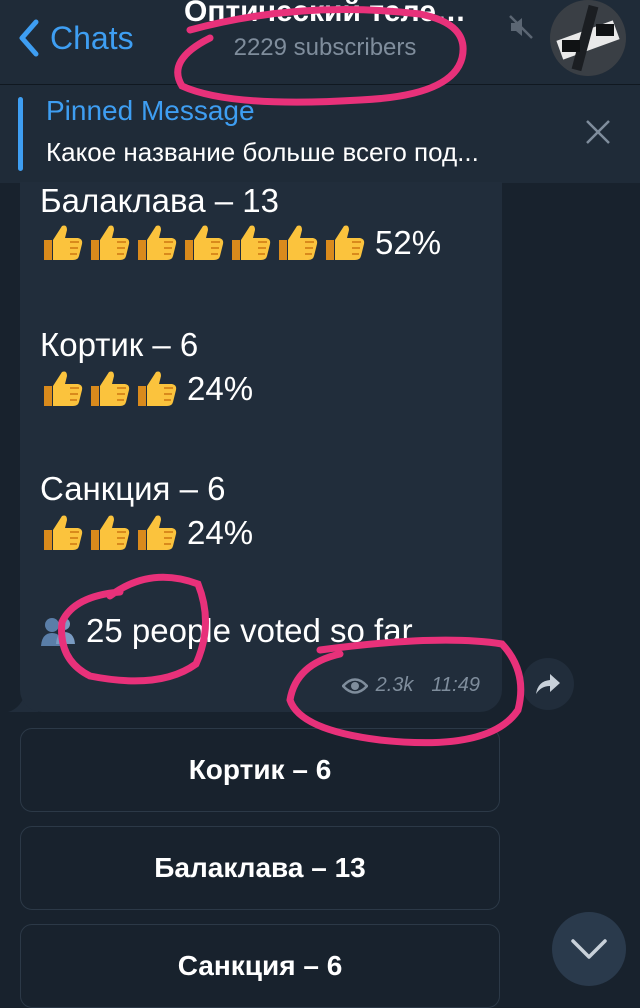 This screenshot has width=640, height=1008. I want to click on vote-button-kortik: Кортик – 6, so click(260, 770).